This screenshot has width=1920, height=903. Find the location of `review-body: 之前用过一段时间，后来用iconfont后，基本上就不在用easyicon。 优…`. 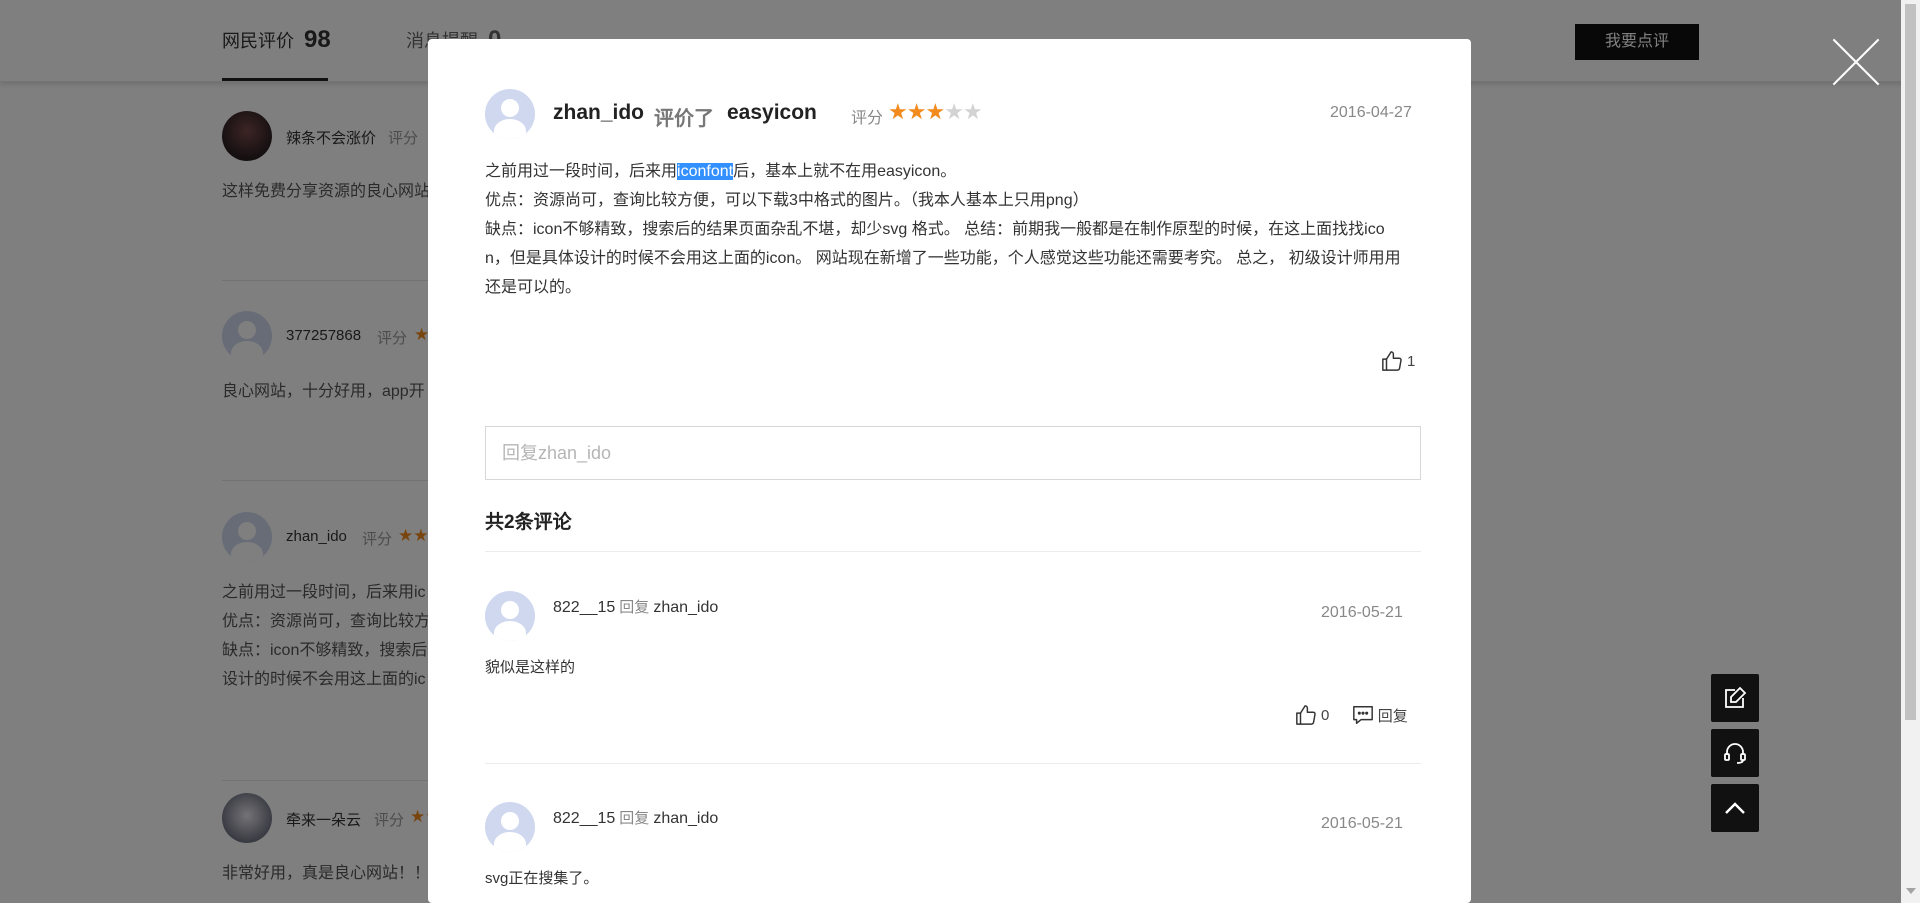

review-body: 之前用过一段时间，后来用iconfont后，基本上就不在用easyicon。 优… is located at coordinates (955, 229).